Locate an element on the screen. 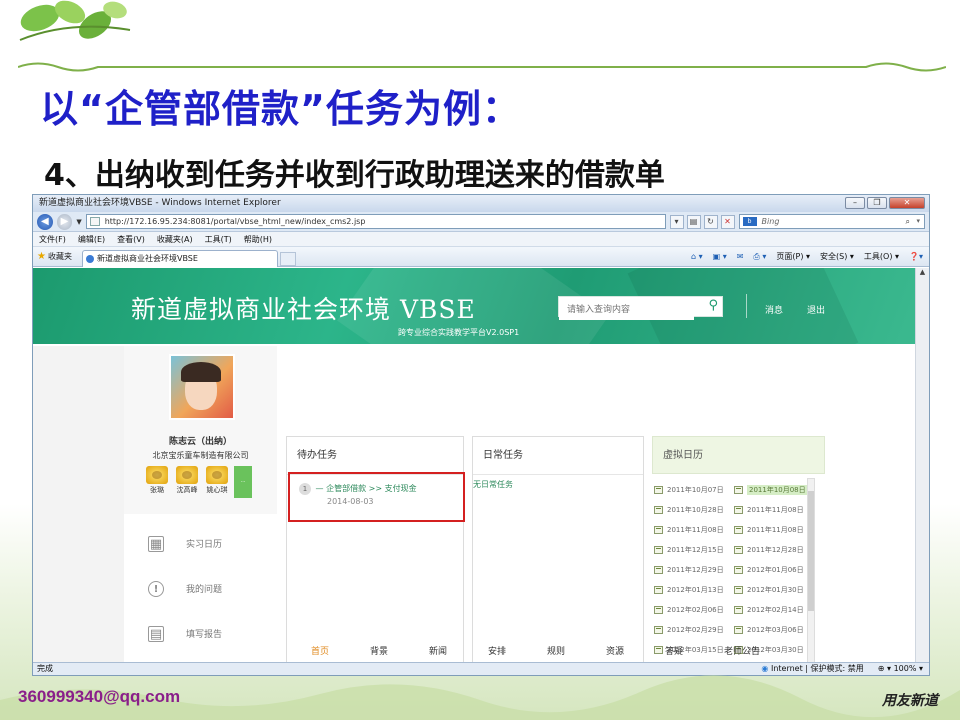  side-item-questions: ! 我的问题 is located at coordinates (200, 588).